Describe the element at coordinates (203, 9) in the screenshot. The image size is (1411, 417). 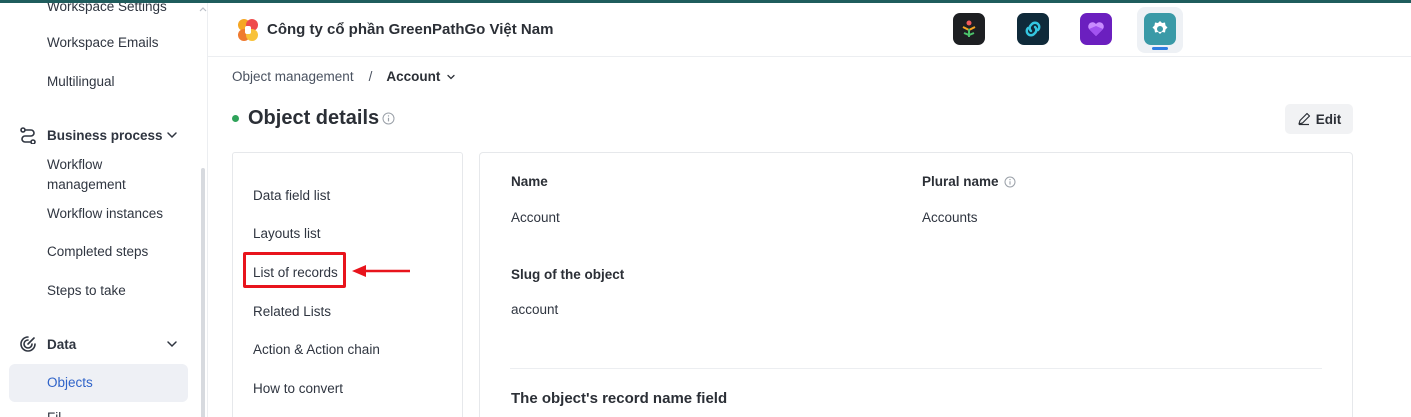
I see `scroll-up-icon` at that location.